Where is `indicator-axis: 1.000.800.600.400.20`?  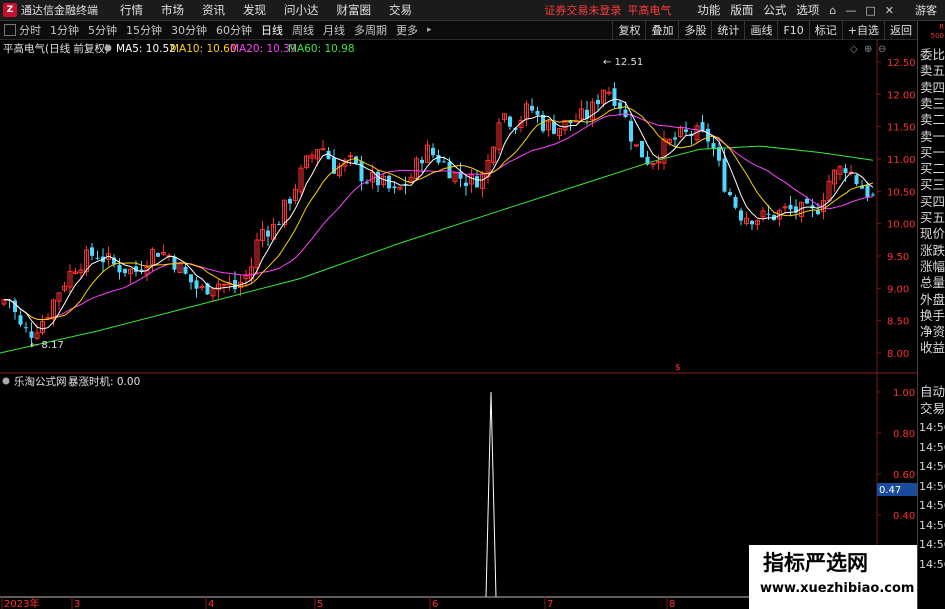 indicator-axis: 1.000.800.600.400.20 is located at coordinates (896, 475).